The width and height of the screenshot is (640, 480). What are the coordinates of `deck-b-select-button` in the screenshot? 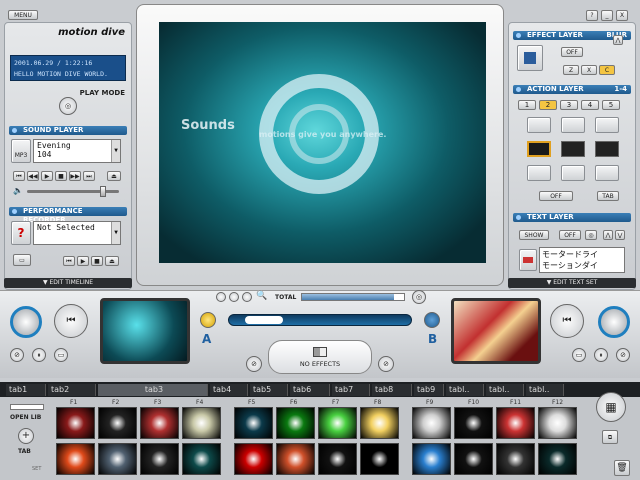 It's located at (432, 320).